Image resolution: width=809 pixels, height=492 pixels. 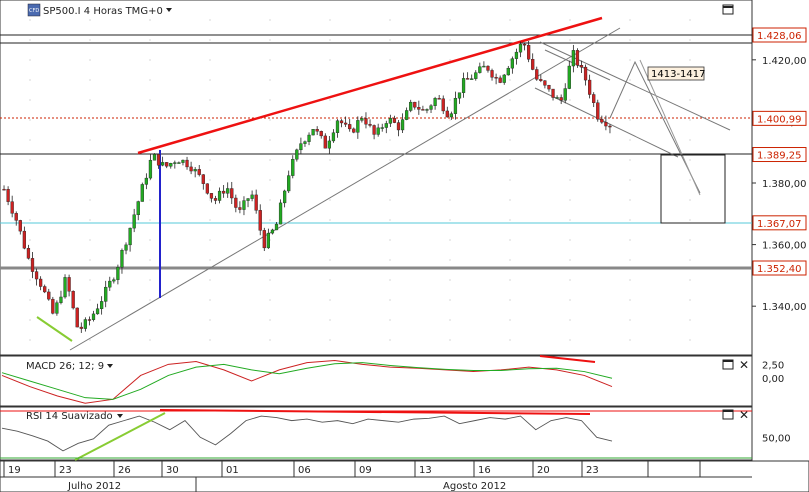 What do you see at coordinates (304, 470) in the screenshot?
I see `time-tick-label: 06` at bounding box center [304, 470].